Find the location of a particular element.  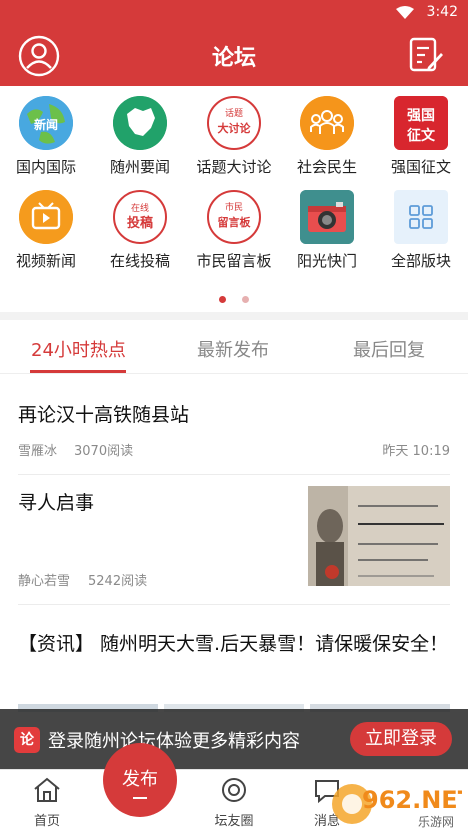

page-indicator is located at coordinates (234, 297).